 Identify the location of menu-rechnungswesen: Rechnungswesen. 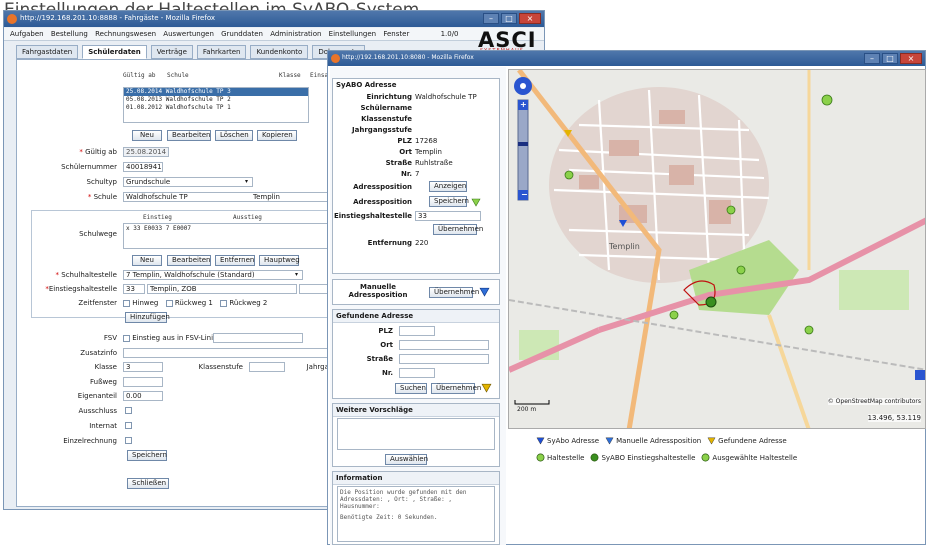
(125, 34).